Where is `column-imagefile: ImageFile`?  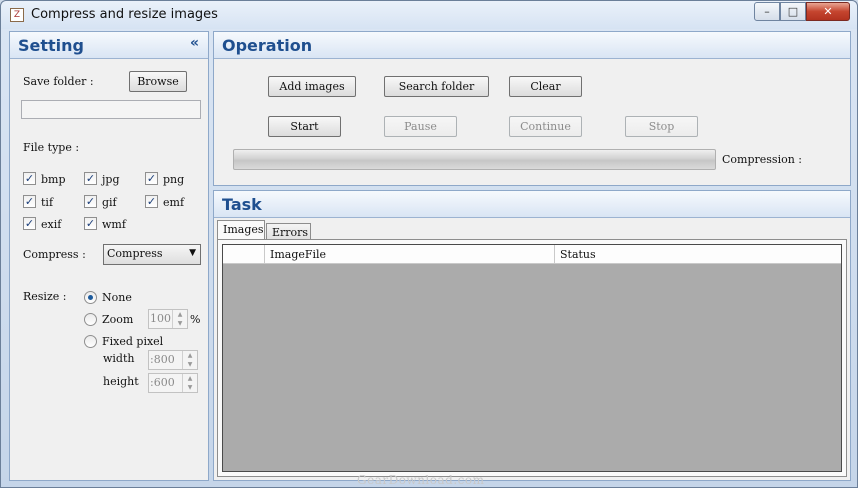
column-imagefile: ImageFile is located at coordinates (410, 254).